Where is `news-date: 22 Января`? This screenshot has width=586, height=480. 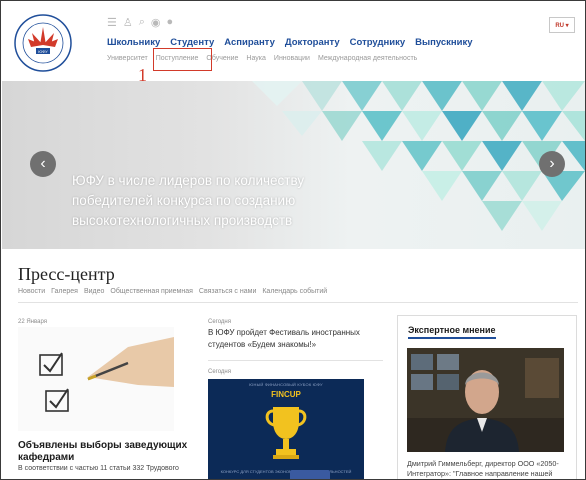
news-date: 22 Января is located at coordinates (32, 322).